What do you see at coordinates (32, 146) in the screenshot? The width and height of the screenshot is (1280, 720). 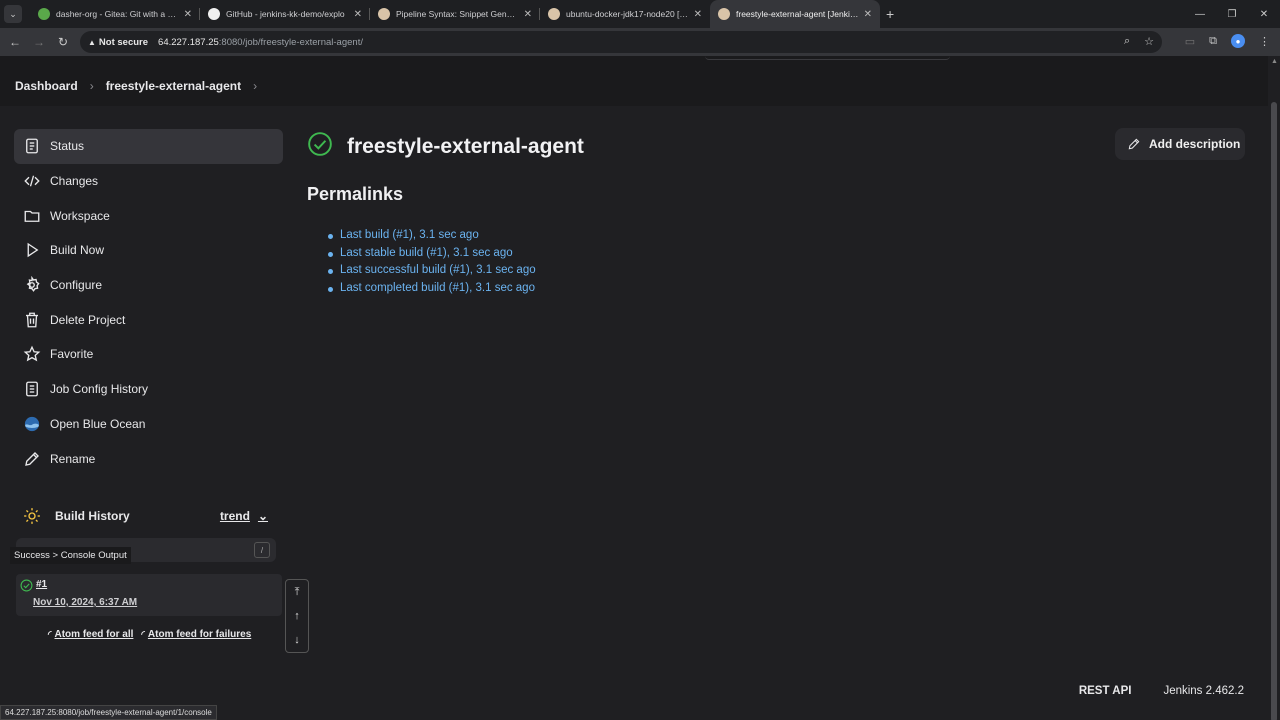 I see `document-icon` at bounding box center [32, 146].